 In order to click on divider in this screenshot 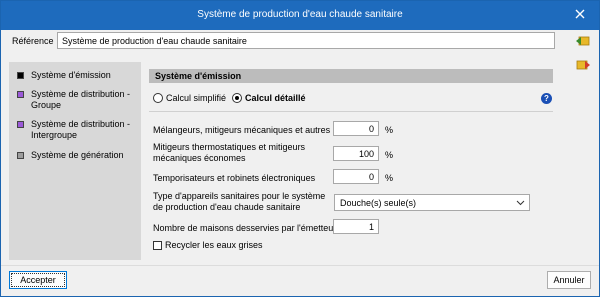, I will do `click(351, 111)`.